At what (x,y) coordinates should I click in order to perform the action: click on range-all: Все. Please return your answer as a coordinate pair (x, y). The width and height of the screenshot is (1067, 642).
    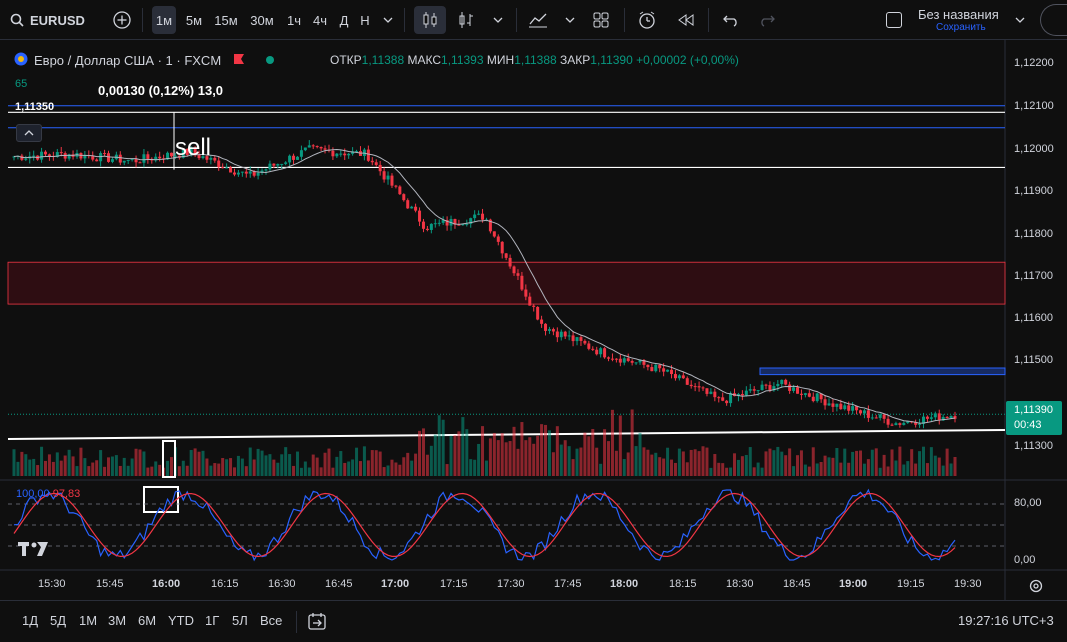
    Looking at the image, I should click on (271, 620).